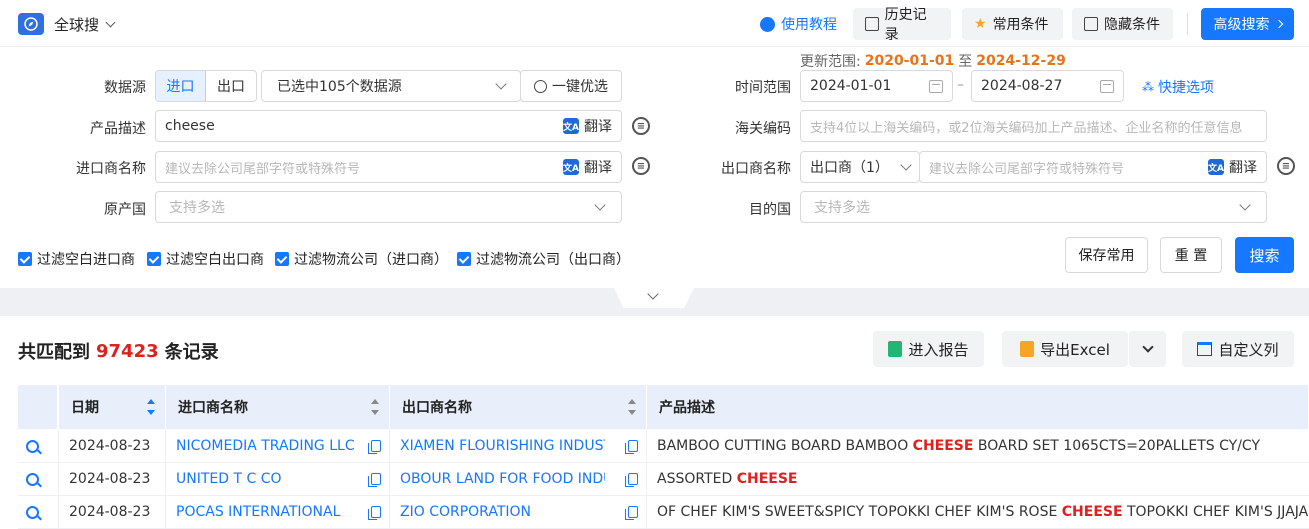 The height and width of the screenshot is (529, 1309). I want to click on result-suffix: 条记录, so click(191, 352).